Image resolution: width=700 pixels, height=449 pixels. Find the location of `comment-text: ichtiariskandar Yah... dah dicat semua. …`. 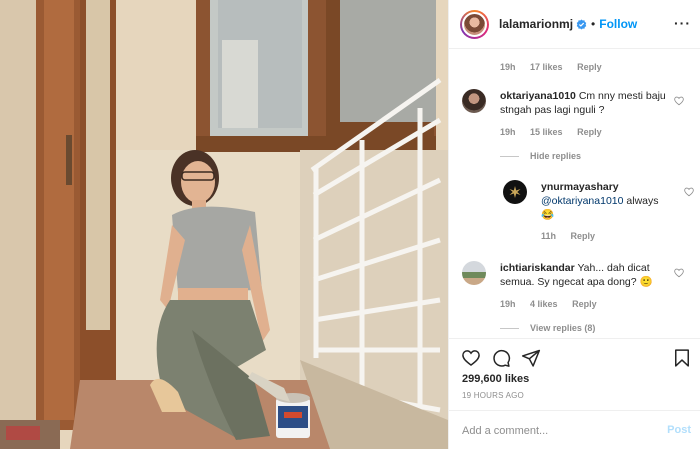

comment-text: ichtiariskandar Yah... dah dicat semua. … is located at coordinates (586, 275).